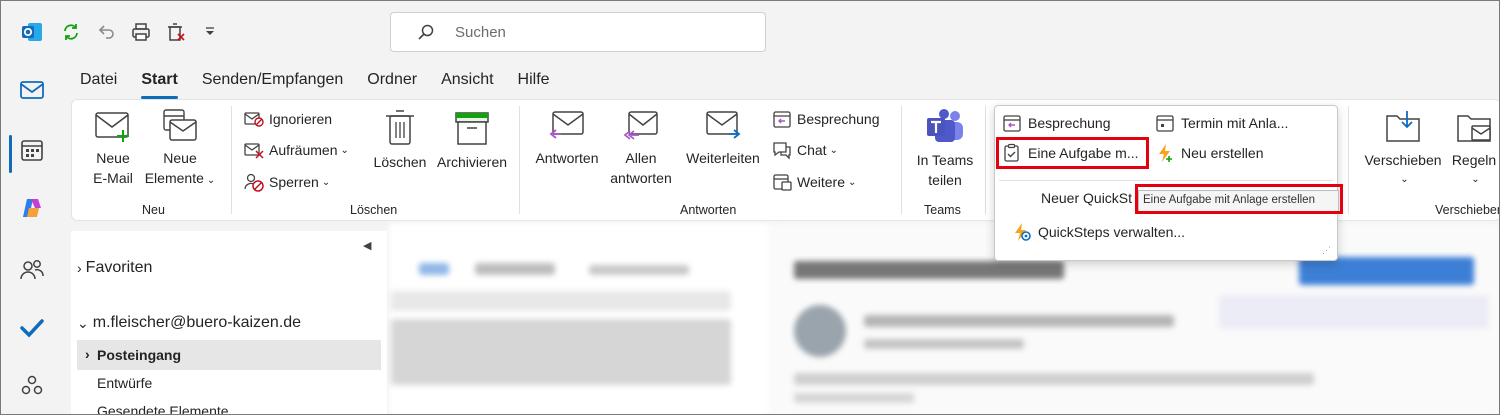  I want to click on rules-chevron-icon: ⌄, so click(1475, 179).